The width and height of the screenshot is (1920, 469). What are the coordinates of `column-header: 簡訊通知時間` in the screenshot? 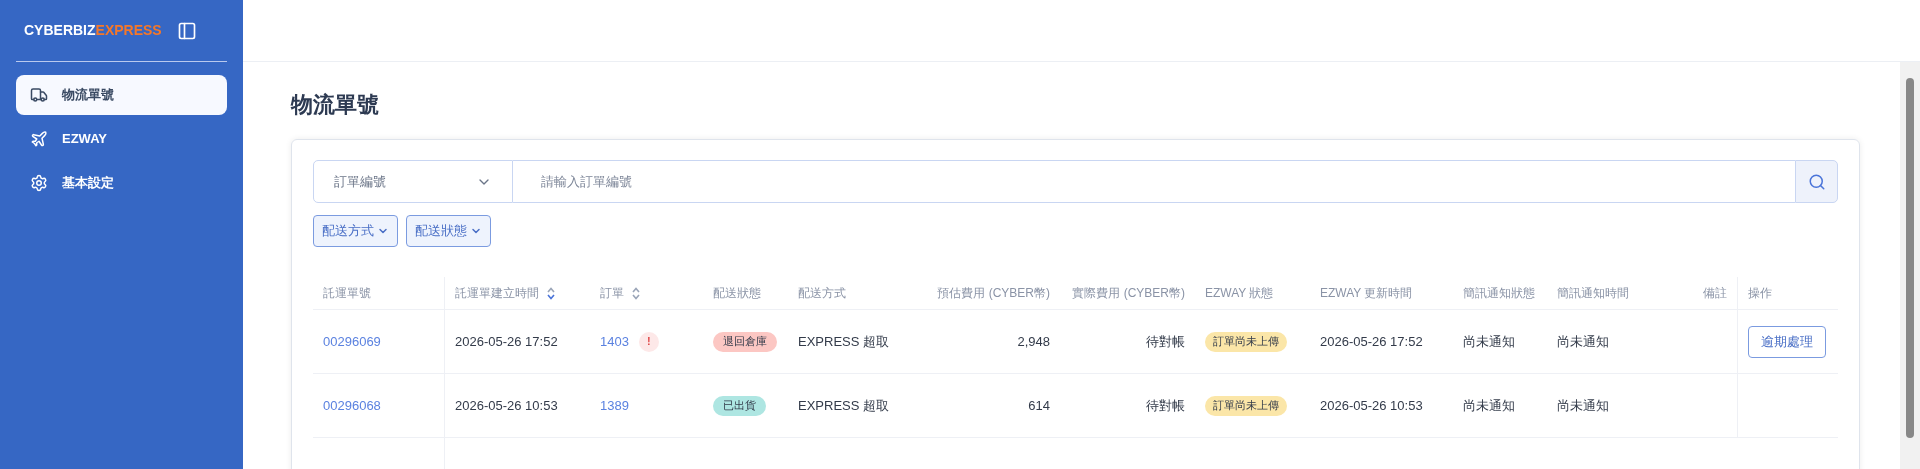 It's located at (1593, 293).